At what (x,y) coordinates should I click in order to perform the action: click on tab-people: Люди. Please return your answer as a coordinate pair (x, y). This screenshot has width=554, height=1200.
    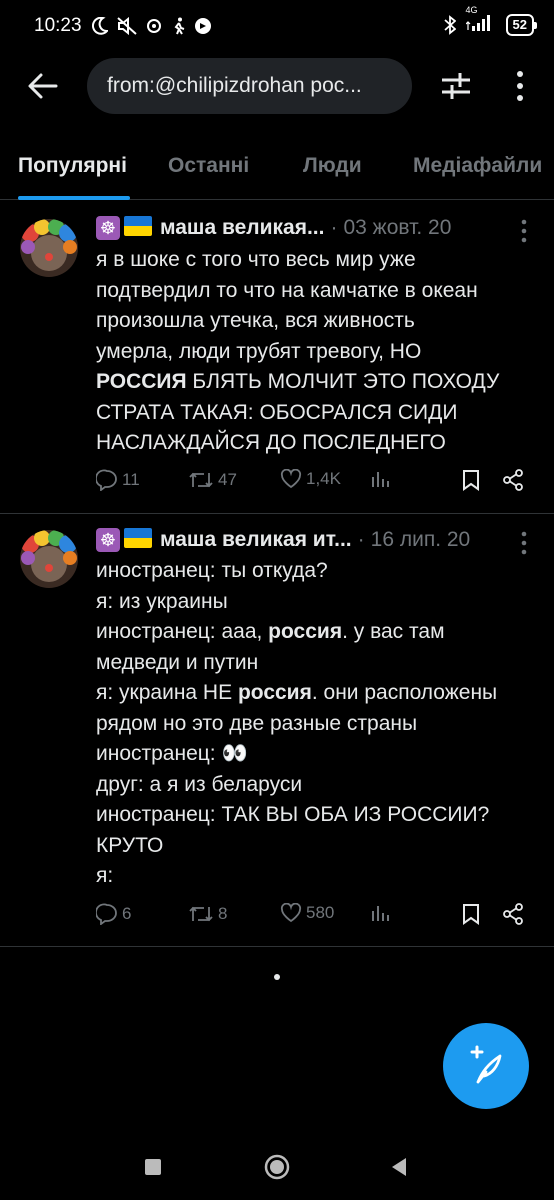
    Looking at the image, I should click on (332, 166).